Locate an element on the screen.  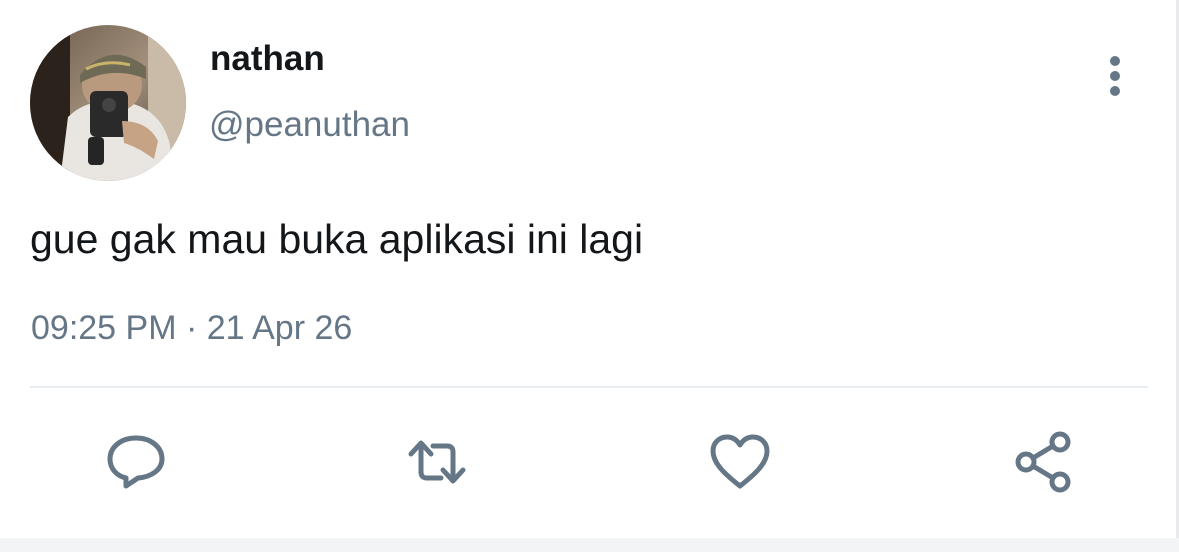
share-icon is located at coordinates (1043, 462).